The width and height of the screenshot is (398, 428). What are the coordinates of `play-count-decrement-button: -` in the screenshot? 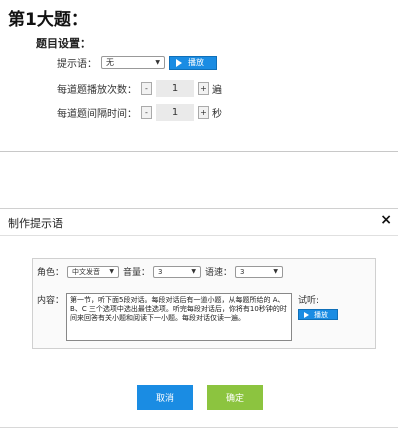 It's located at (146, 88).